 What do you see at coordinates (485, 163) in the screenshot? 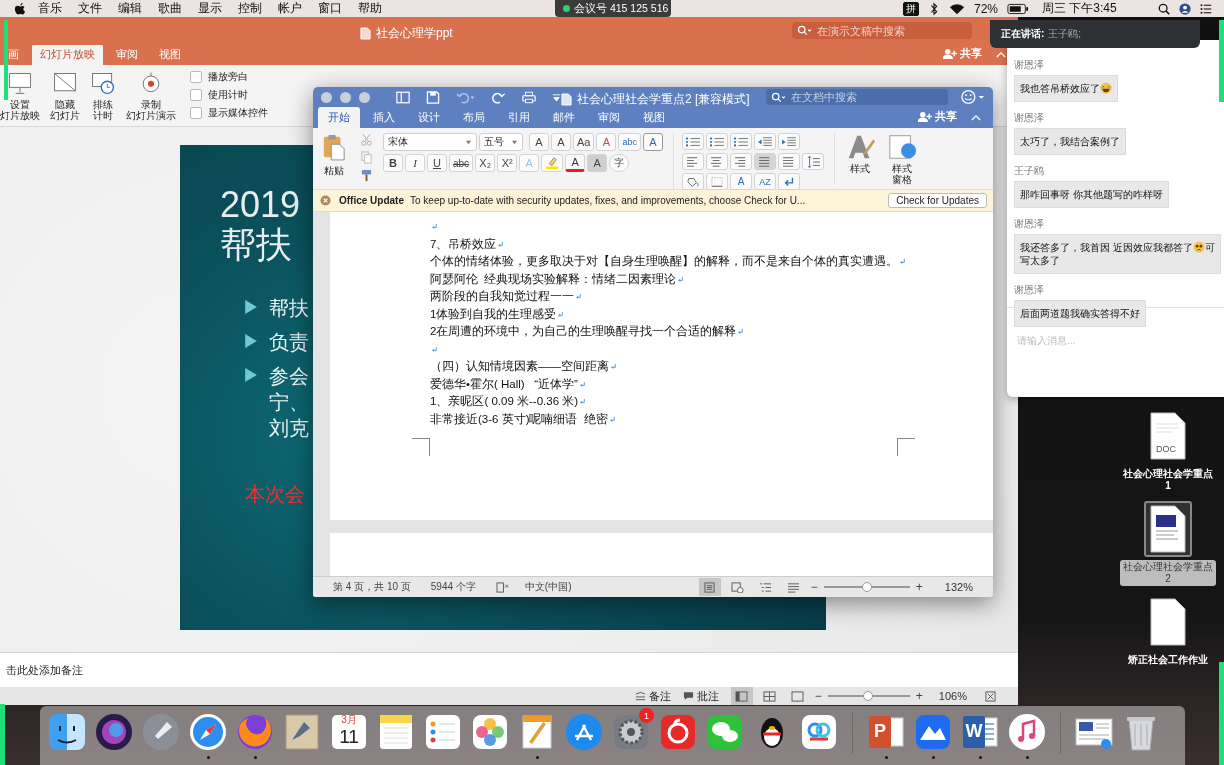
I see `subscript-button: X₂` at bounding box center [485, 163].